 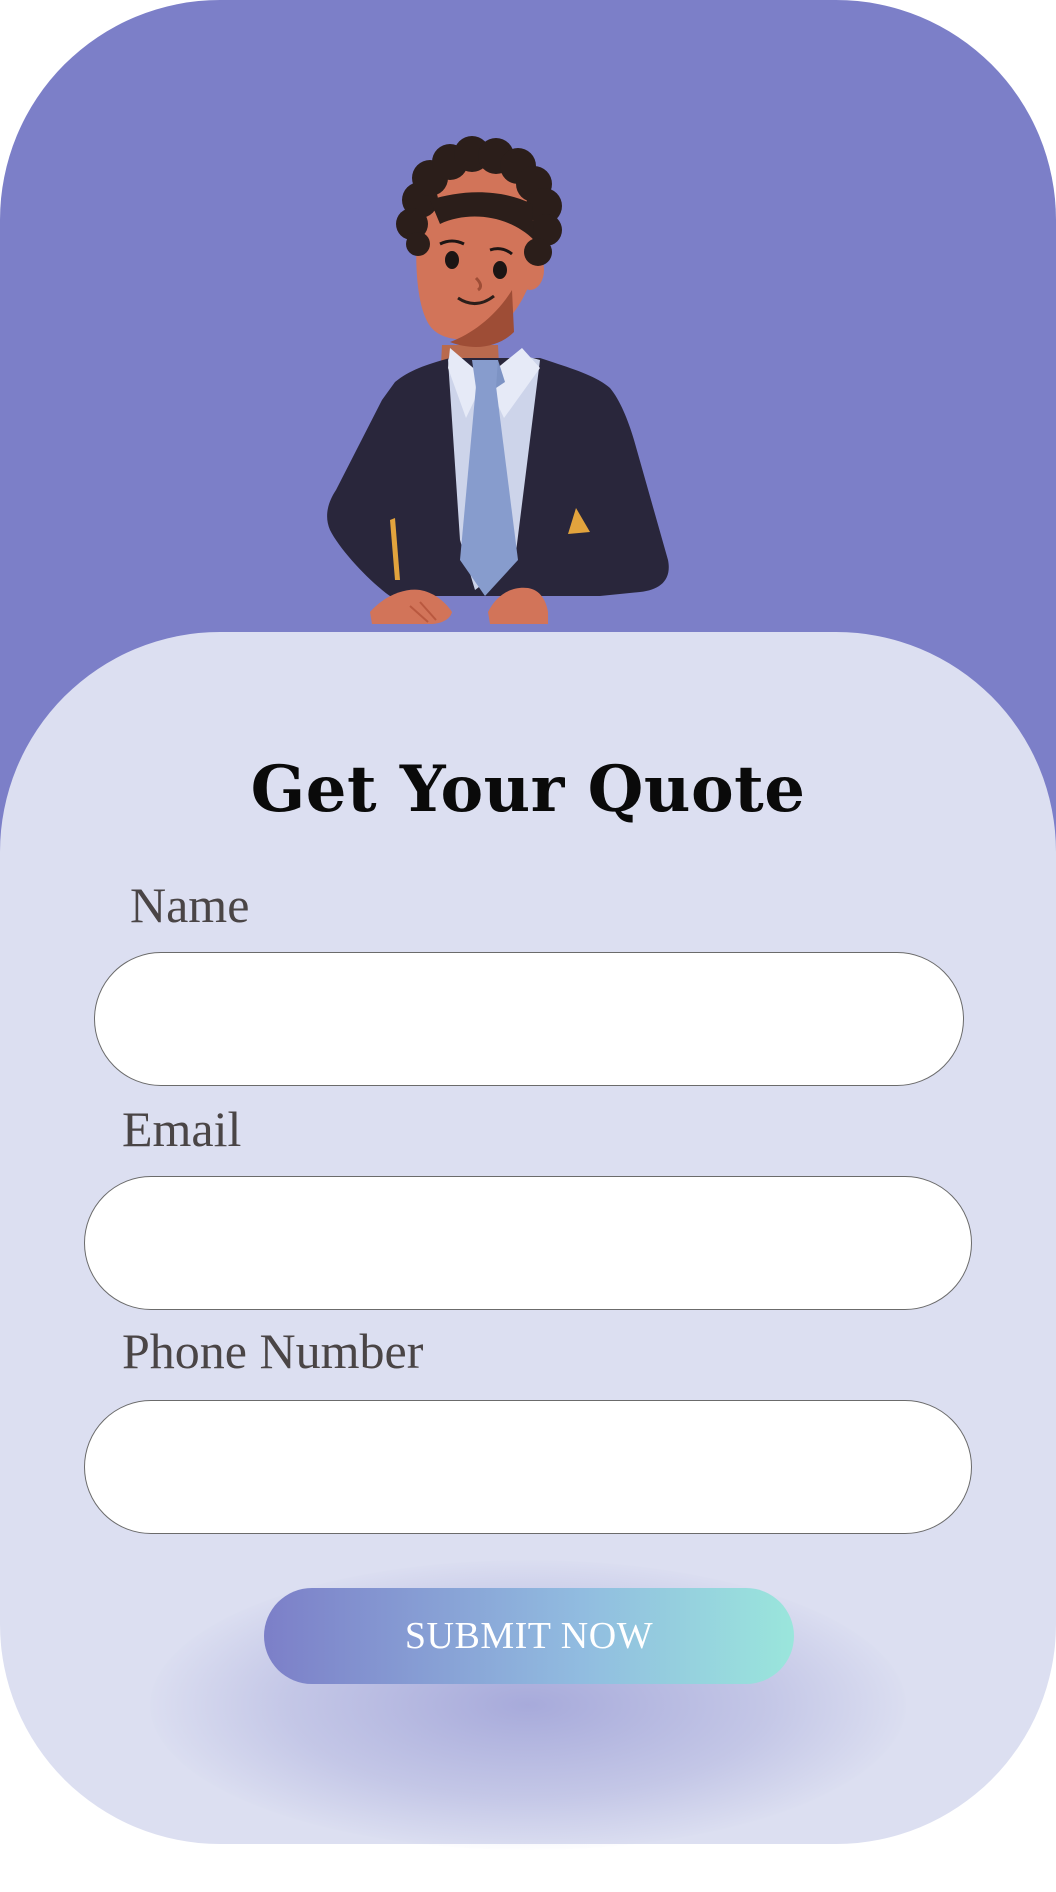 What do you see at coordinates (190, 905) in the screenshot?
I see `name-label: Name` at bounding box center [190, 905].